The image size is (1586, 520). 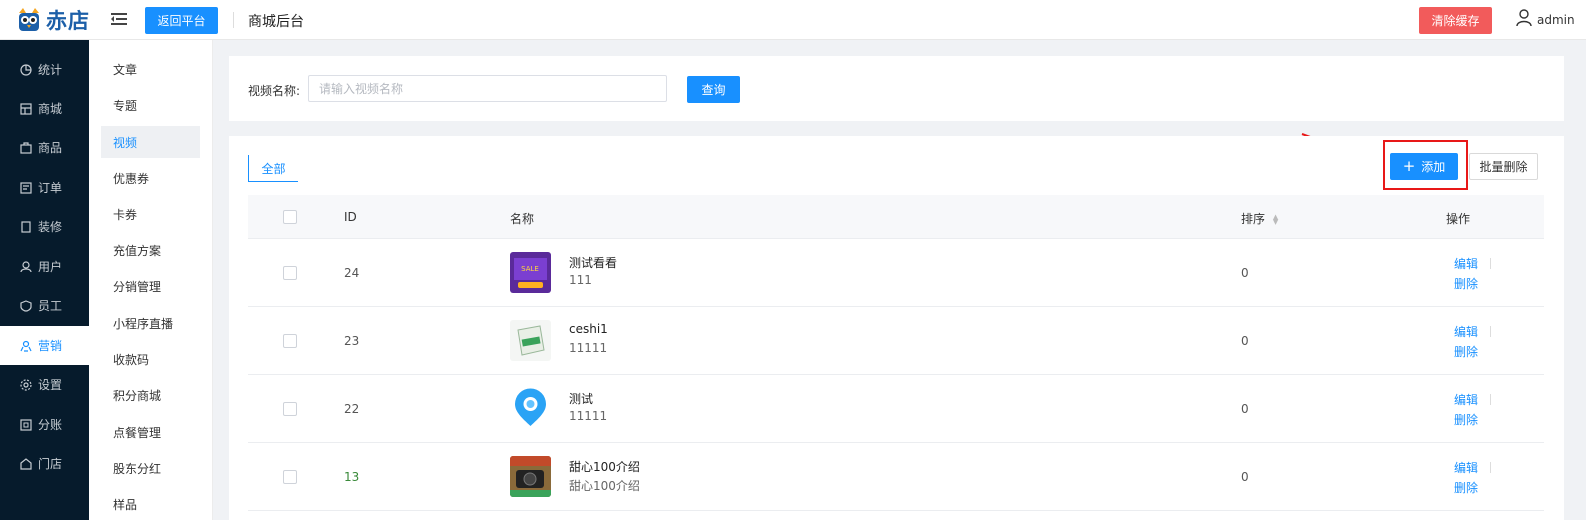 What do you see at coordinates (26, 226) in the screenshot?
I see `decorate-icon` at bounding box center [26, 226].